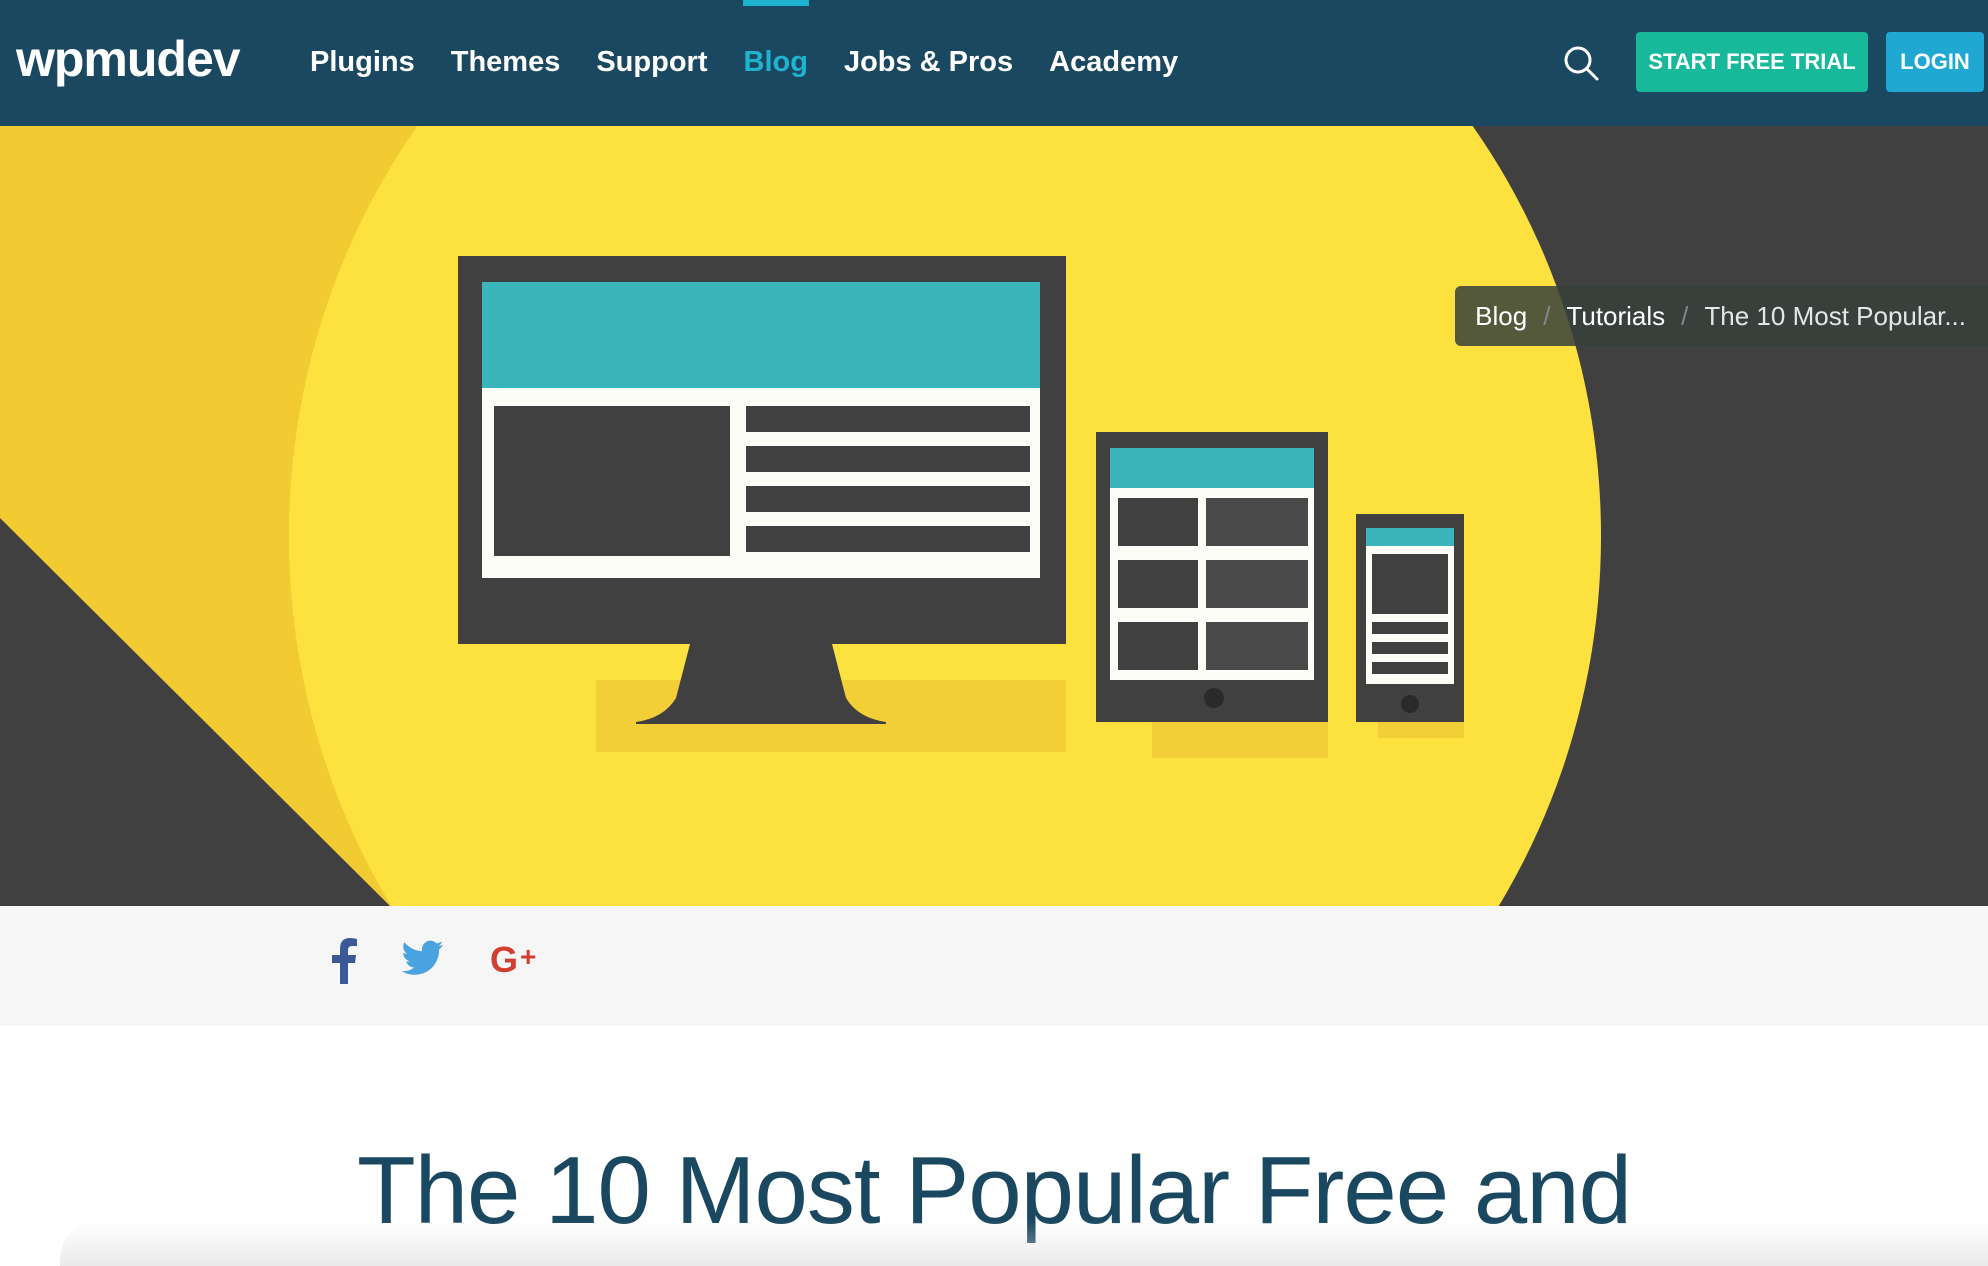  I want to click on tablet-illustration, so click(1212, 595).